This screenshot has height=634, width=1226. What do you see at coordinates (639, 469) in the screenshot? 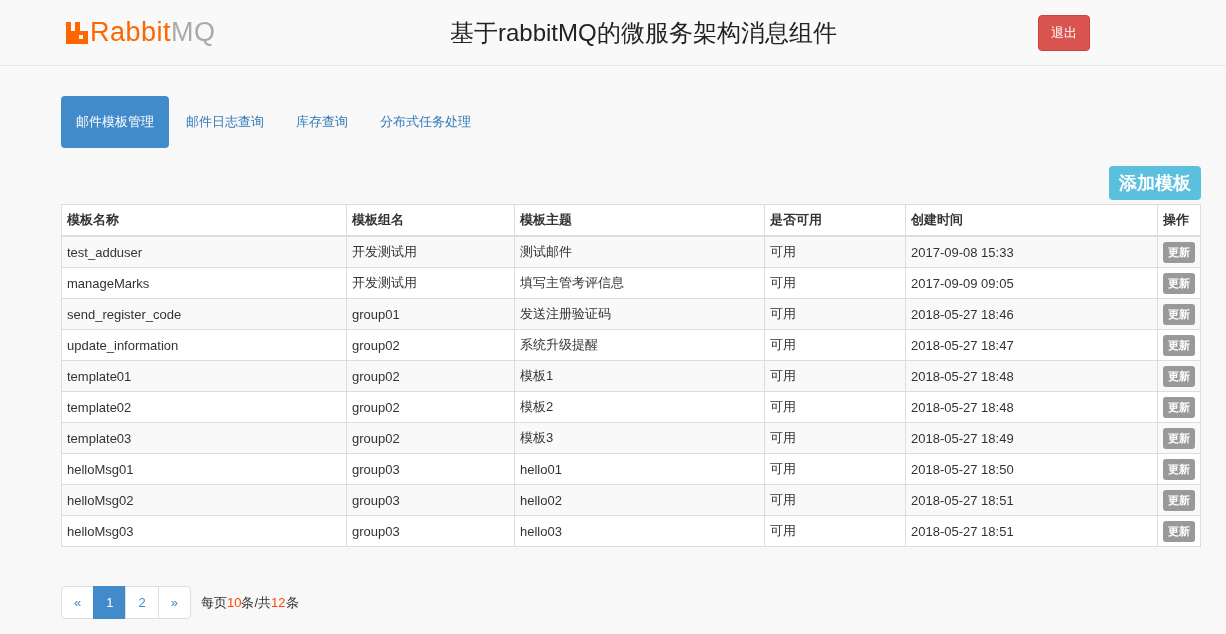
I see `table-cell: hello01` at bounding box center [639, 469].